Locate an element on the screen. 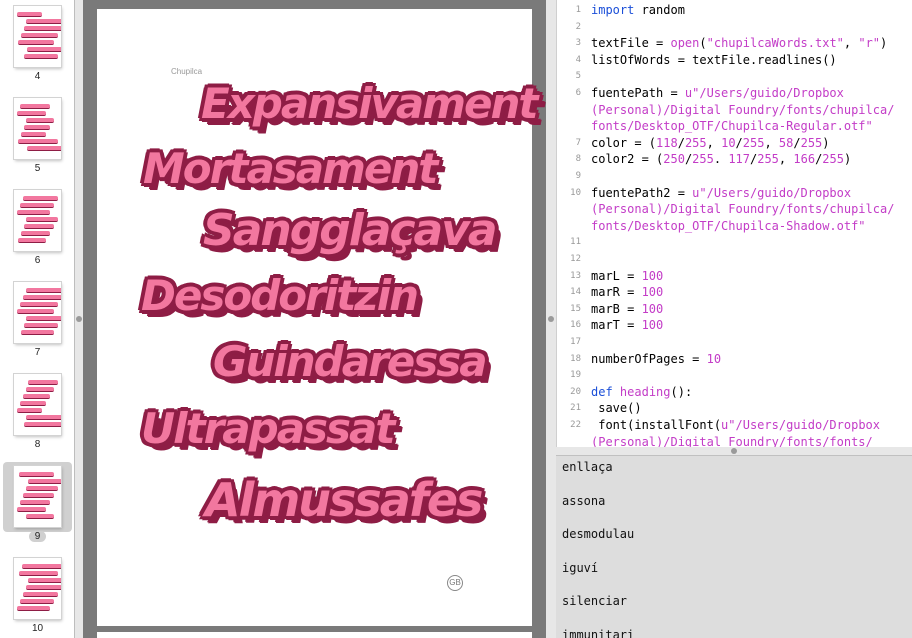 The image size is (912, 638). thumbnail-page-number: 7 is located at coordinates (37, 352).